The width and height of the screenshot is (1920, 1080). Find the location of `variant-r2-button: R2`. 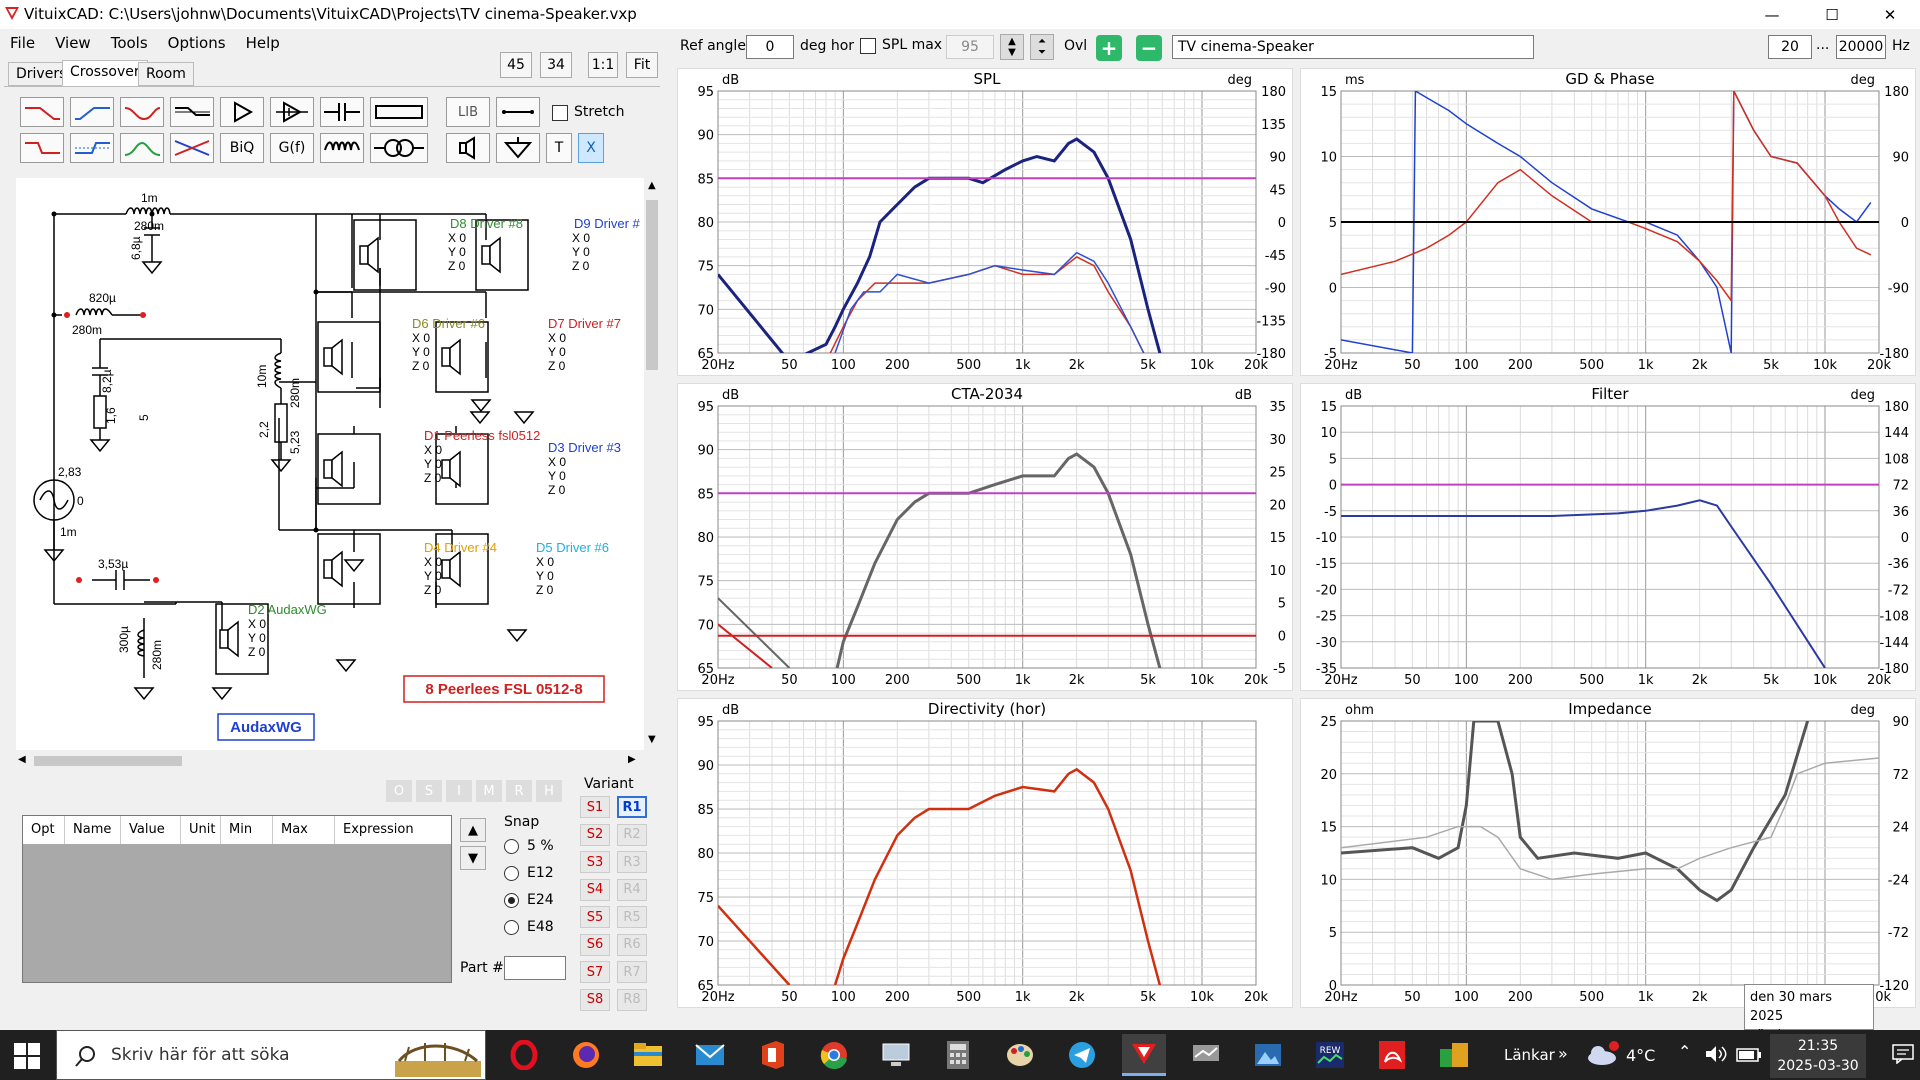

variant-r2-button: R2 is located at coordinates (632, 834).